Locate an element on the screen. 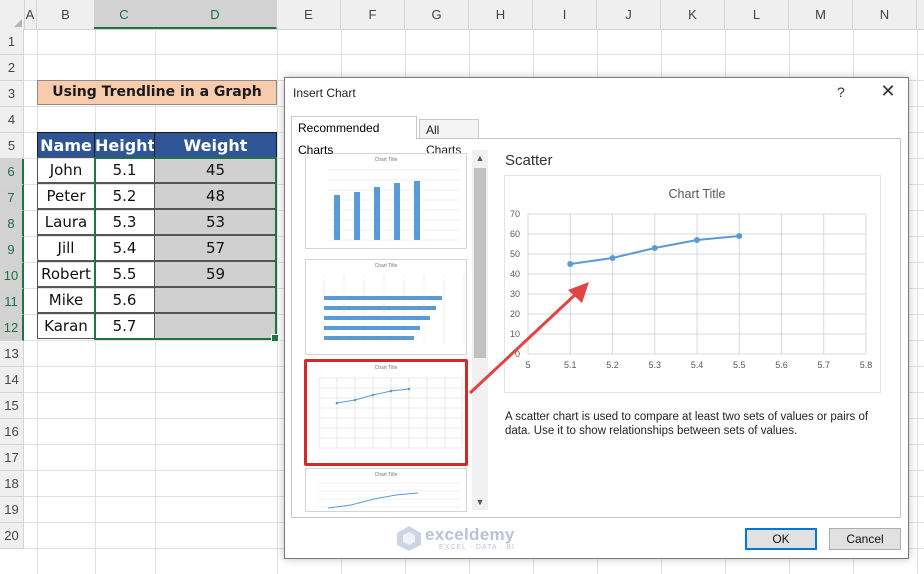  x-tick-label: 5.3 is located at coordinates (654, 365).